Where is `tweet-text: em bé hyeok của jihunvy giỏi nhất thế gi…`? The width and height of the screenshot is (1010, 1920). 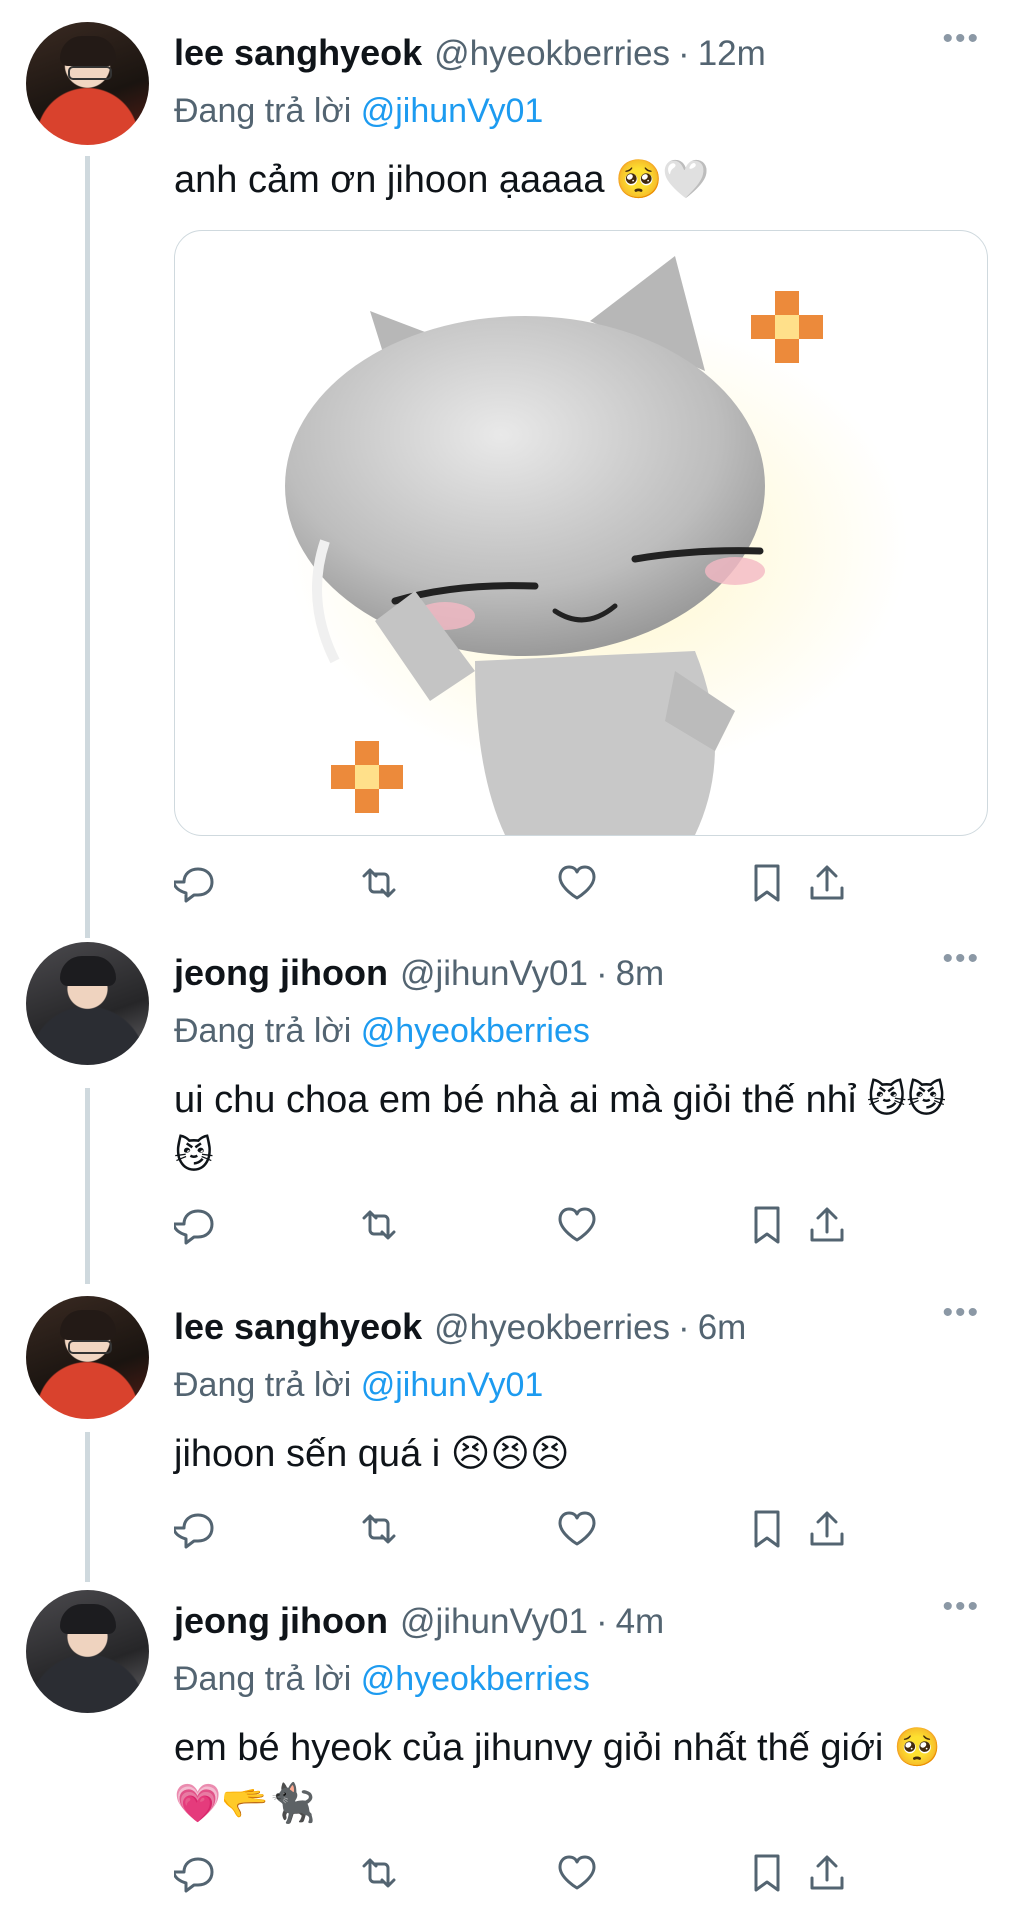 tweet-text: em bé hyeok của jihunvy giỏi nhất thế gi… is located at coordinates (558, 1776).